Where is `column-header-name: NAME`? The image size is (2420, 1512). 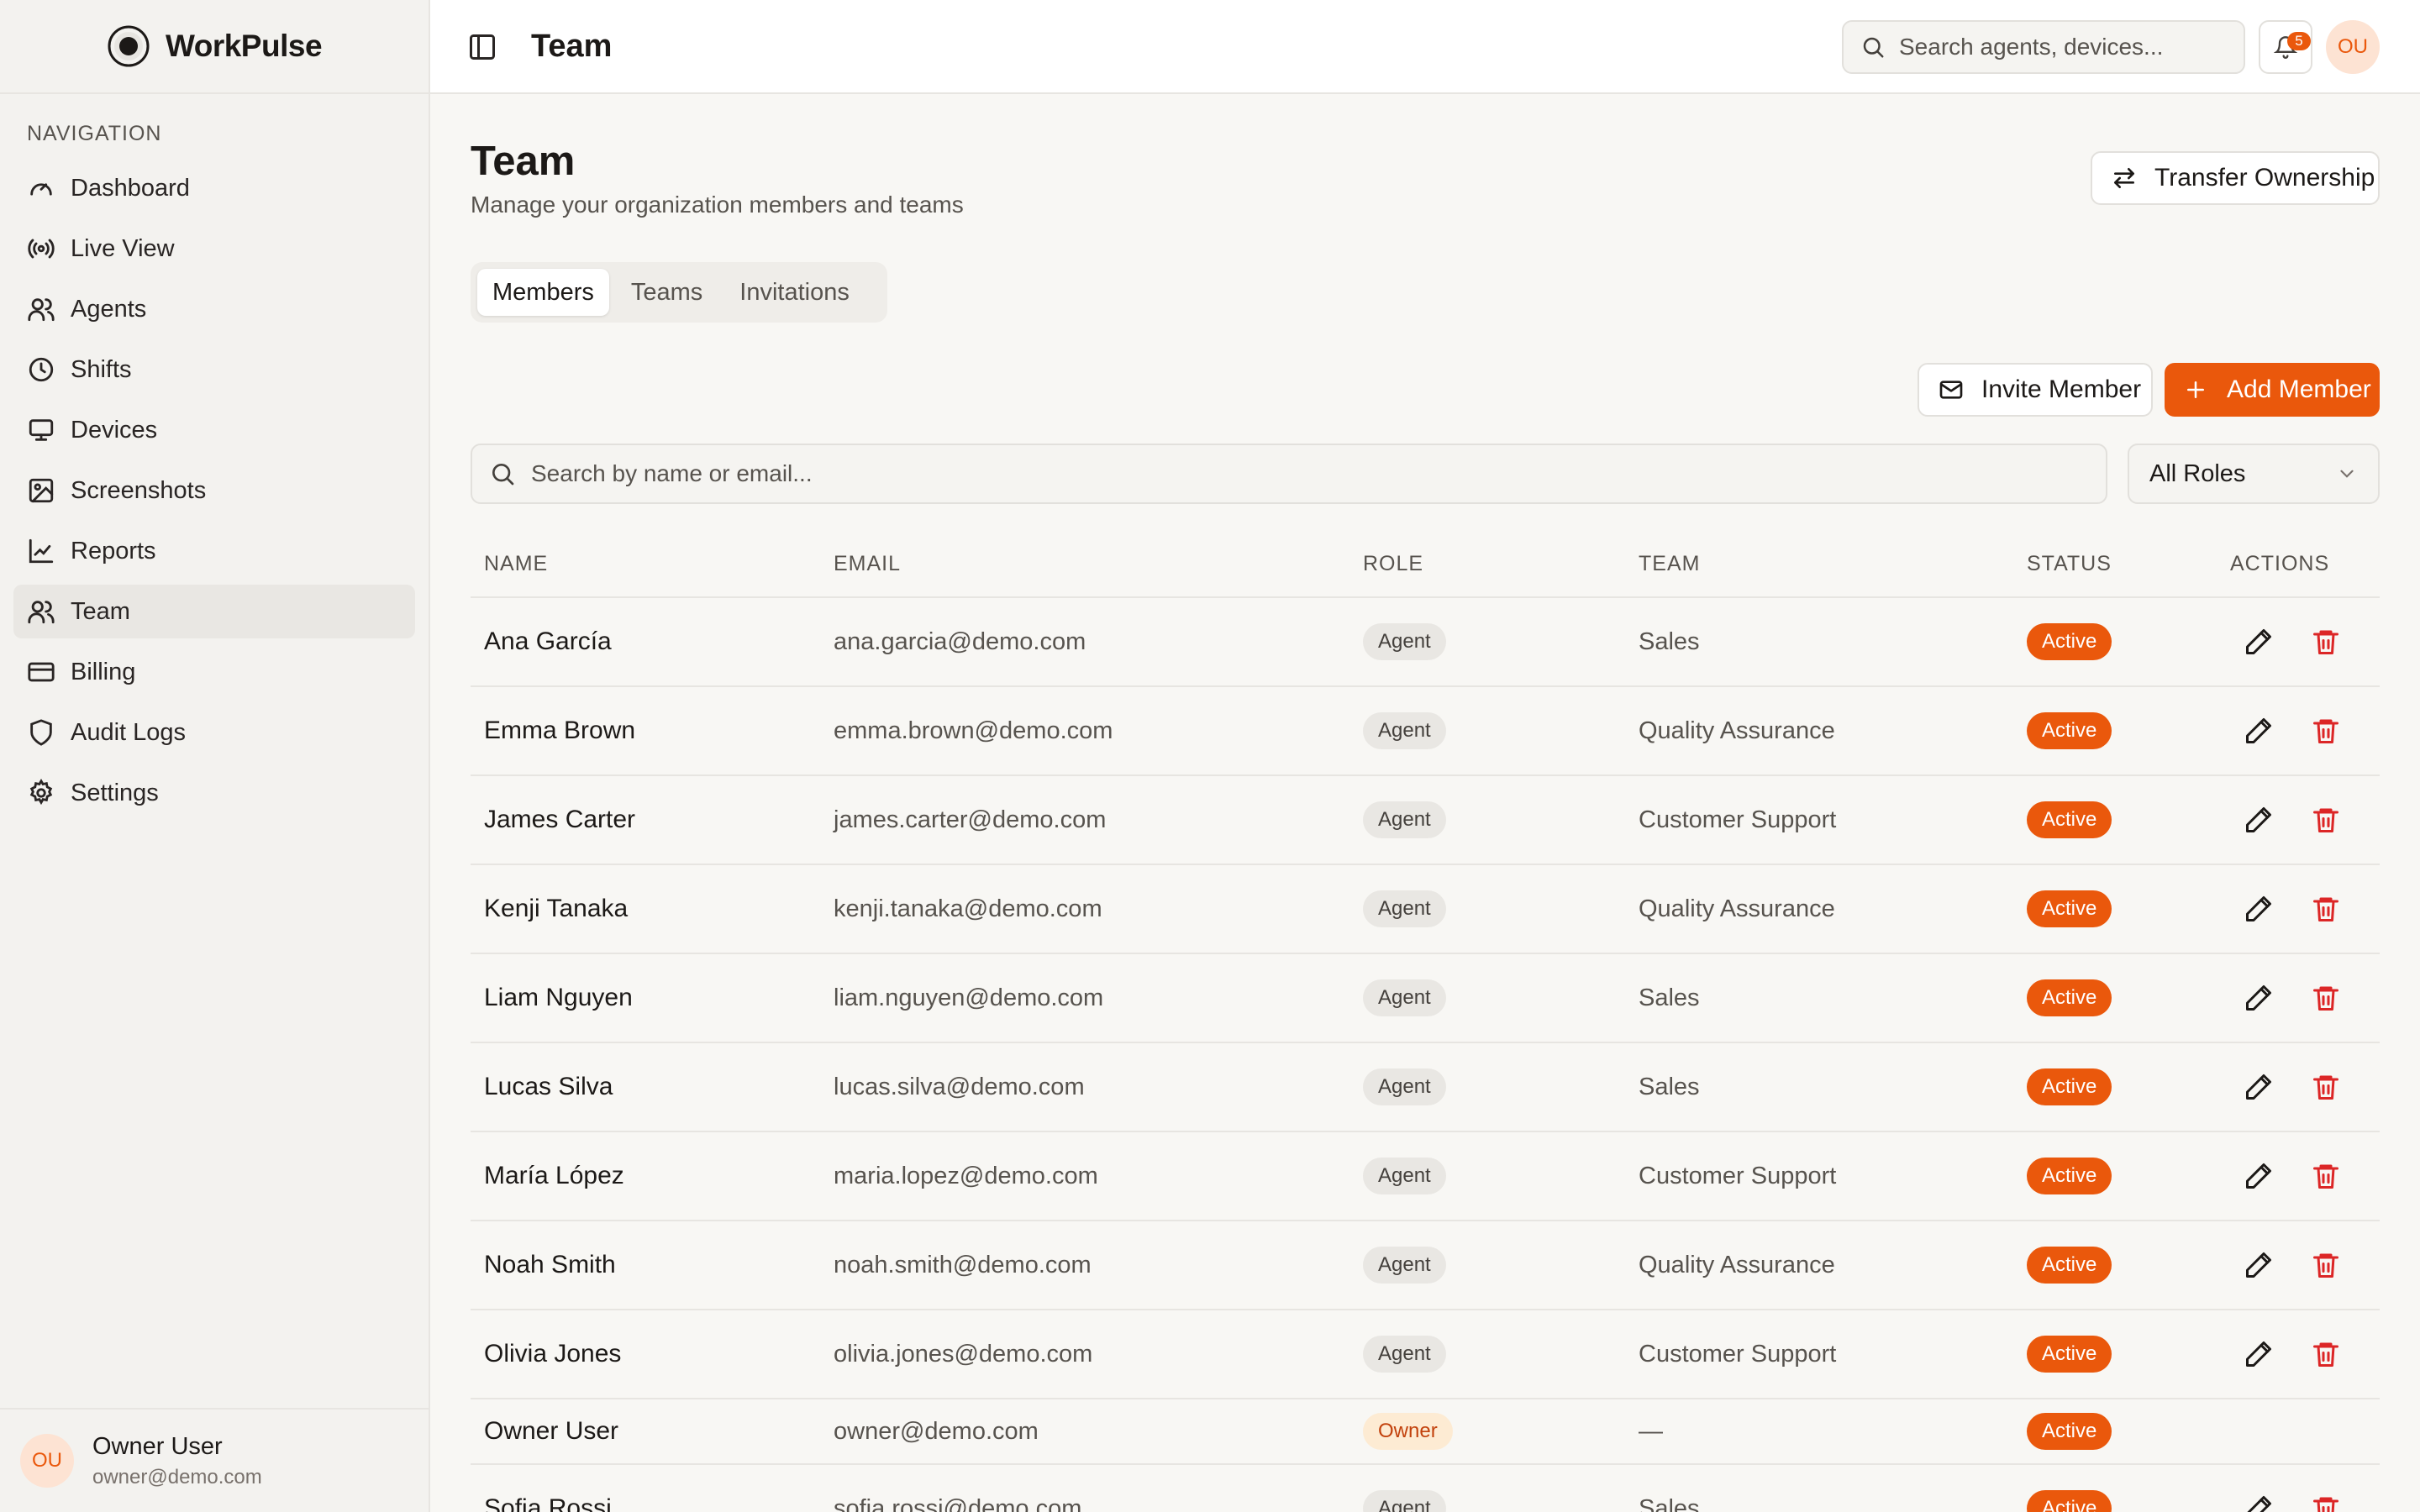
column-header-name: NAME is located at coordinates (516, 564).